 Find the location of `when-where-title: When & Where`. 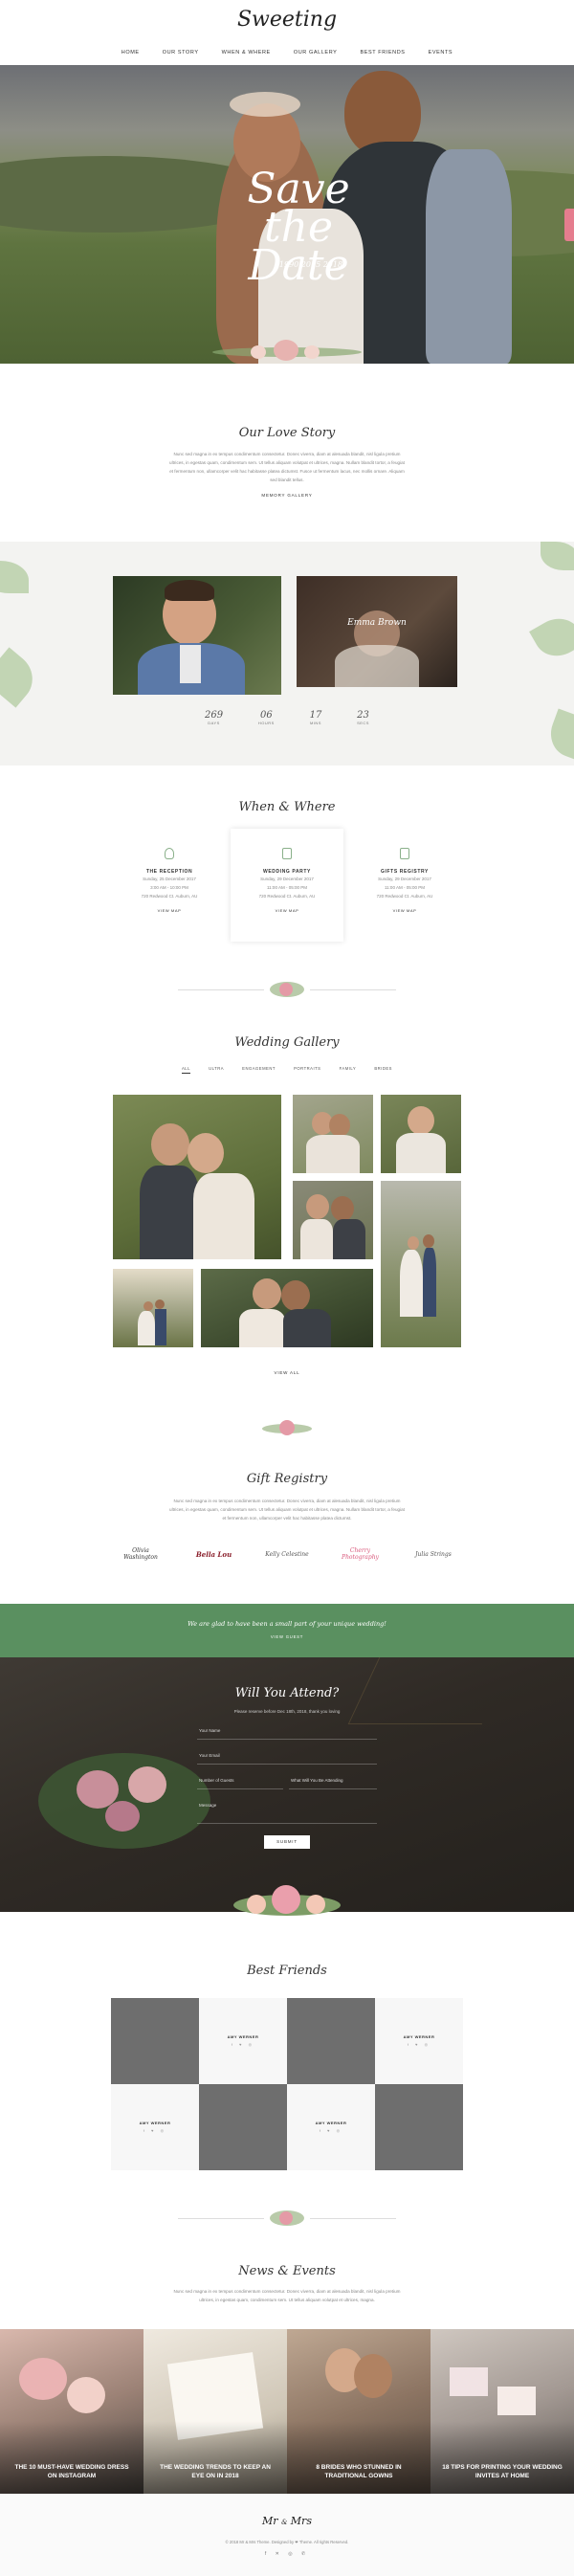

when-where-title: When & Where is located at coordinates (287, 807).